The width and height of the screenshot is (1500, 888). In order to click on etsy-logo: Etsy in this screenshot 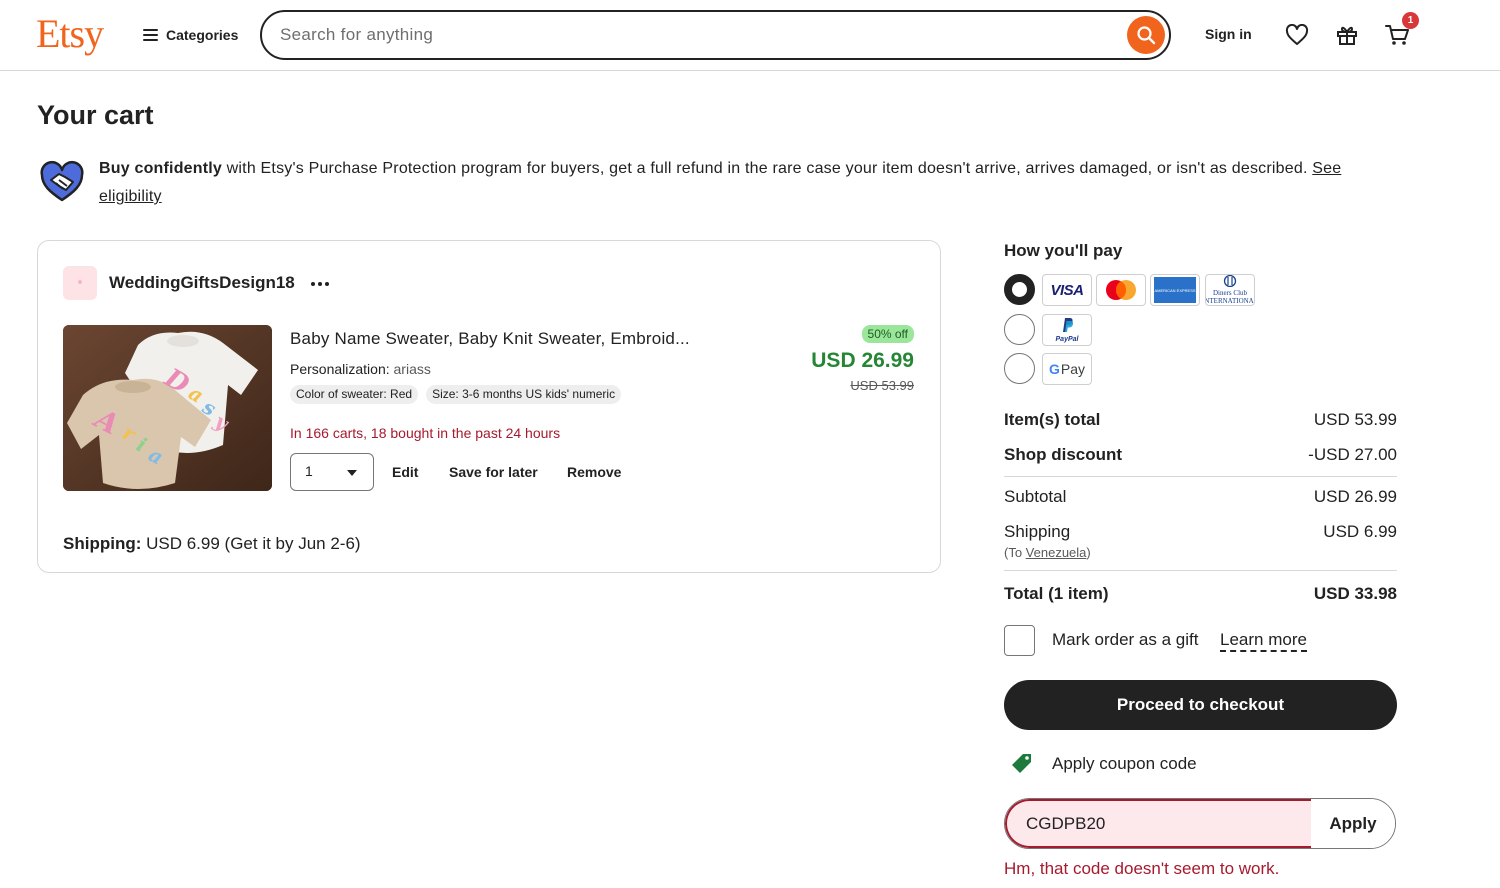, I will do `click(70, 34)`.